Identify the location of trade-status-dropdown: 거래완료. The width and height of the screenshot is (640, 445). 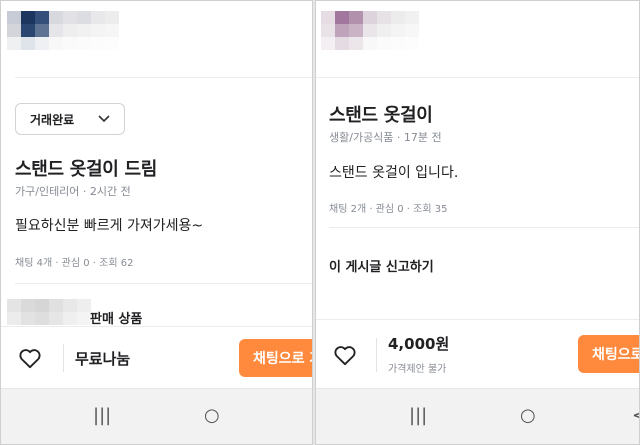
(70, 119).